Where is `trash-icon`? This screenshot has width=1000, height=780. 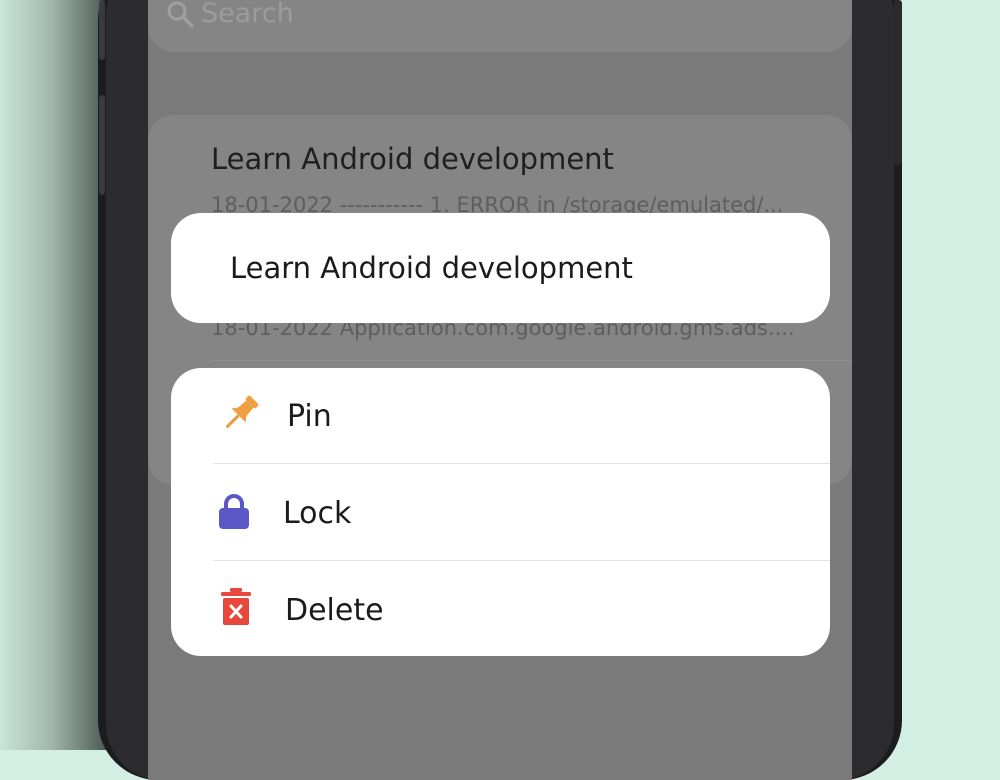
trash-icon is located at coordinates (236, 606).